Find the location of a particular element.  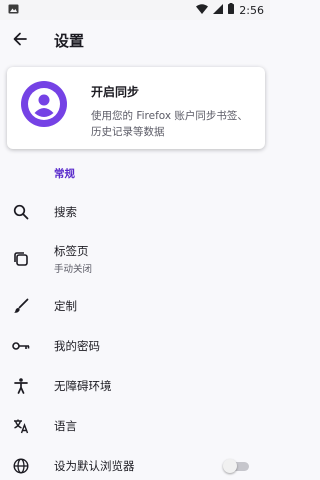

settings-item-accessibility: 无障碍环境 is located at coordinates (135, 386).